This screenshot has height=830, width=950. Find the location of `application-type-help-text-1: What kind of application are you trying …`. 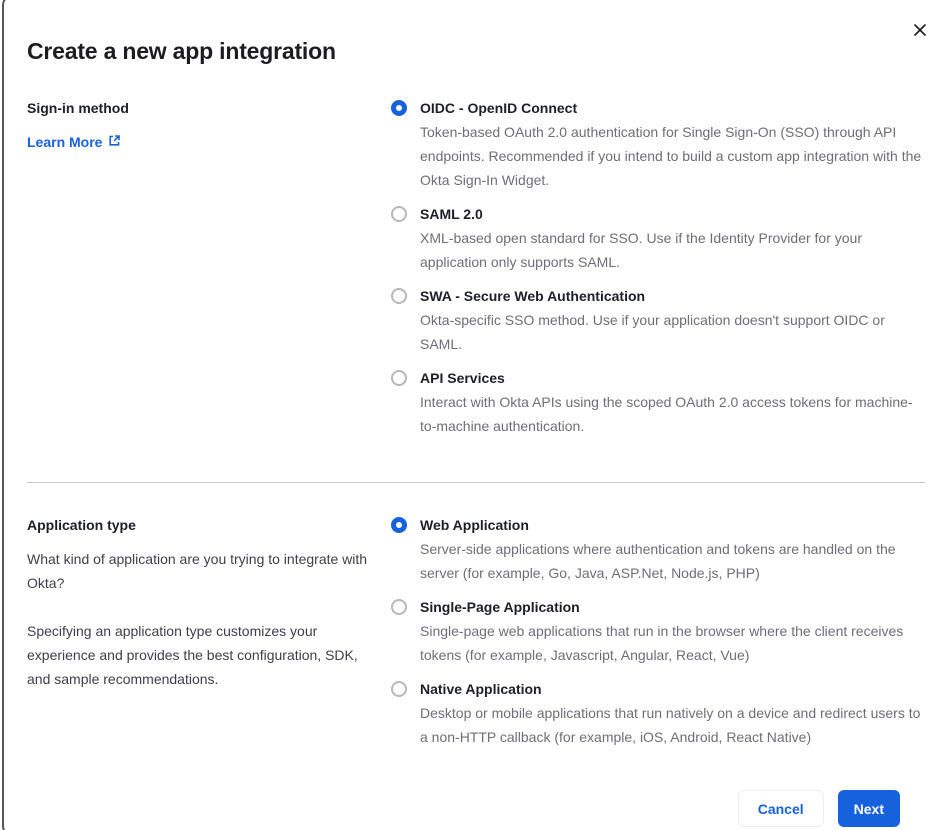

application-type-help-text-1: What kind of application are you trying … is located at coordinates (197, 571).